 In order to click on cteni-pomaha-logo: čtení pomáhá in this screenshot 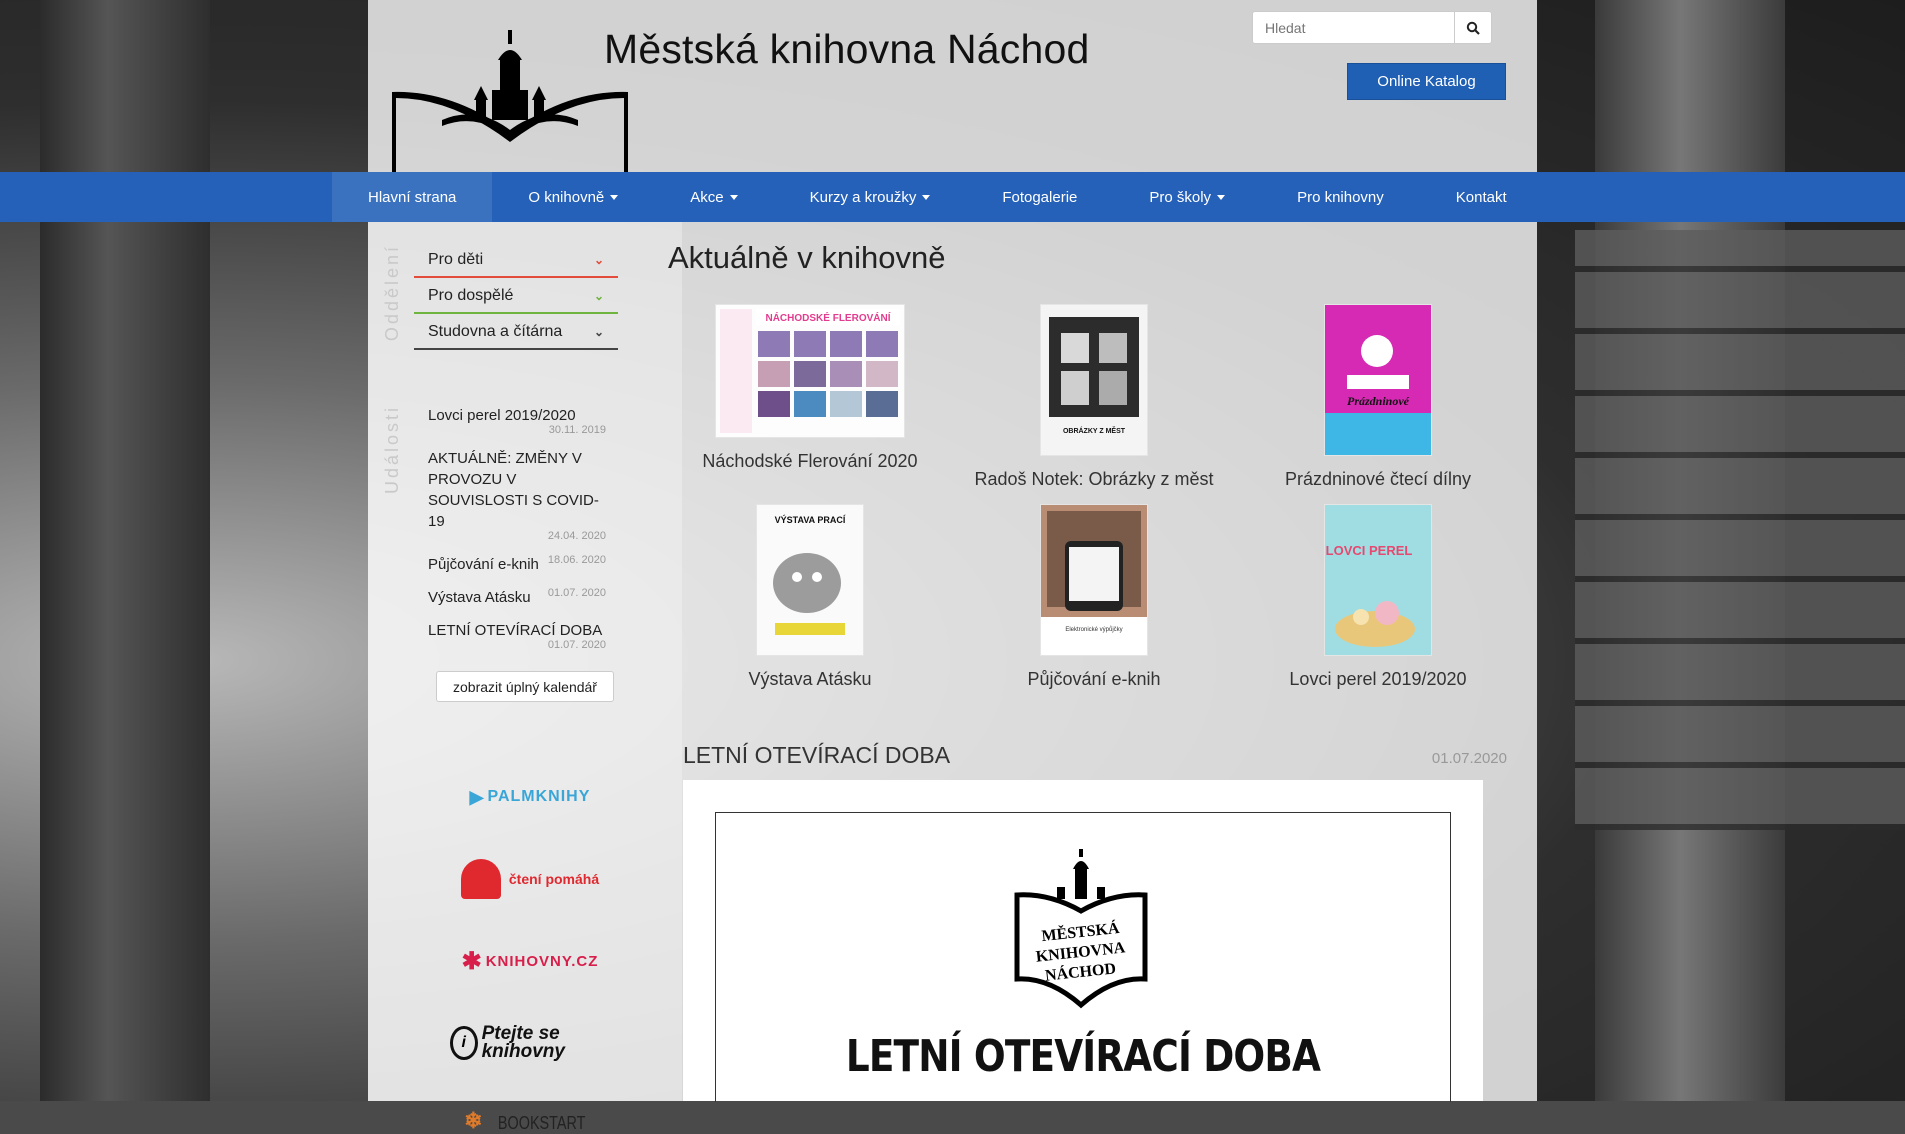, I will do `click(530, 879)`.